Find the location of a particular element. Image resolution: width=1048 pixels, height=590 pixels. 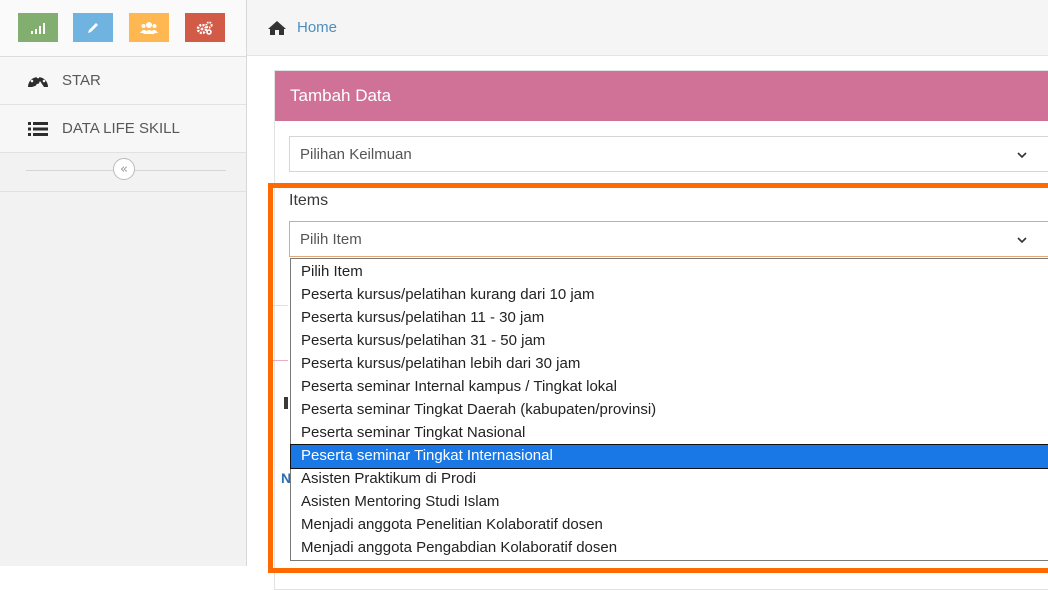

sidebar-shortcuts is located at coordinates (123, 28).